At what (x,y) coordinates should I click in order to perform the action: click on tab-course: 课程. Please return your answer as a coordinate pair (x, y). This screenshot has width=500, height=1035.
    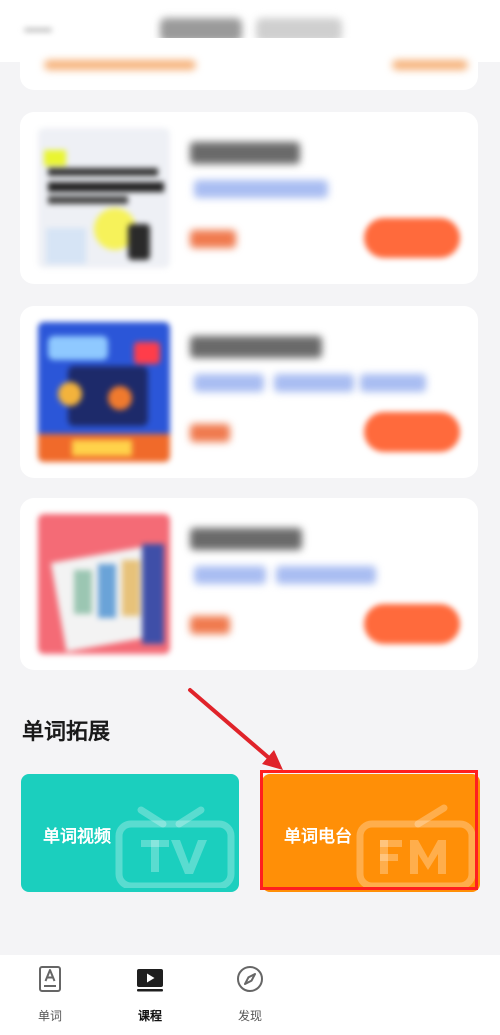
    Looking at the image, I should click on (150, 995).